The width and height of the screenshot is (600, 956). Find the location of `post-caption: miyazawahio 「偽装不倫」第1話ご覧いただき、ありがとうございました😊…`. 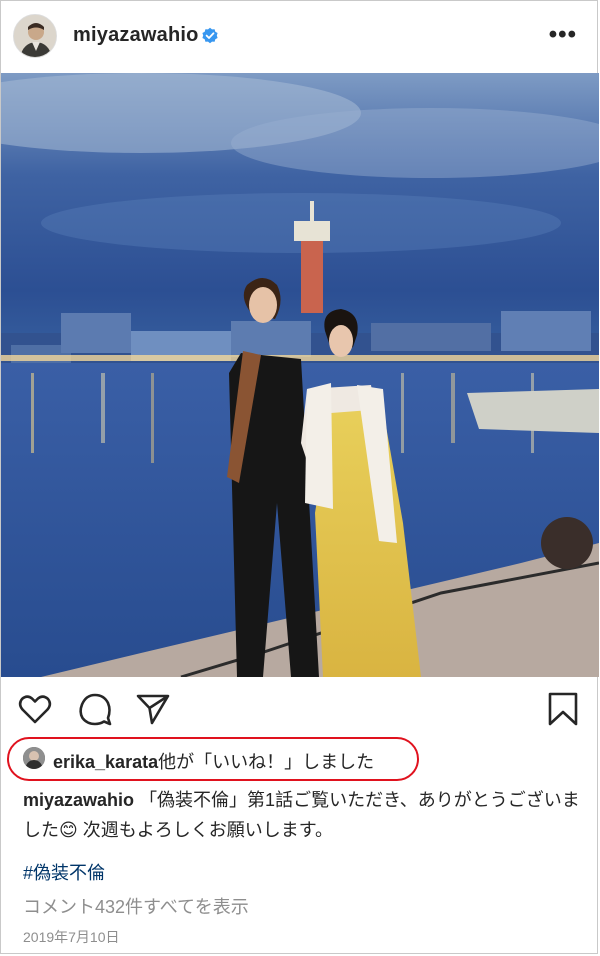

post-caption: miyazawahio 「偽装不倫」第1話ご覧いただき、ありがとうございました😊… is located at coordinates (303, 815).